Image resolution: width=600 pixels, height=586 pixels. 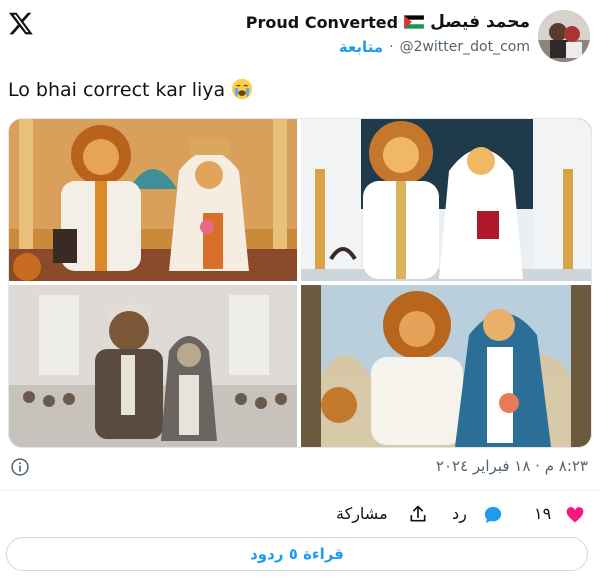 I want to click on tweet-text-content: Lo bhai correct kar liya, so click(x=117, y=90).